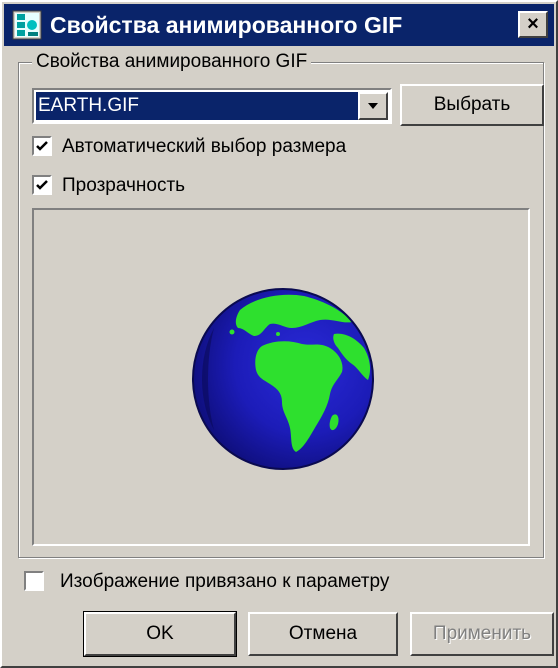  What do you see at coordinates (204, 146) in the screenshot?
I see `auto-size-label: Автоматический выбор размера` at bounding box center [204, 146].